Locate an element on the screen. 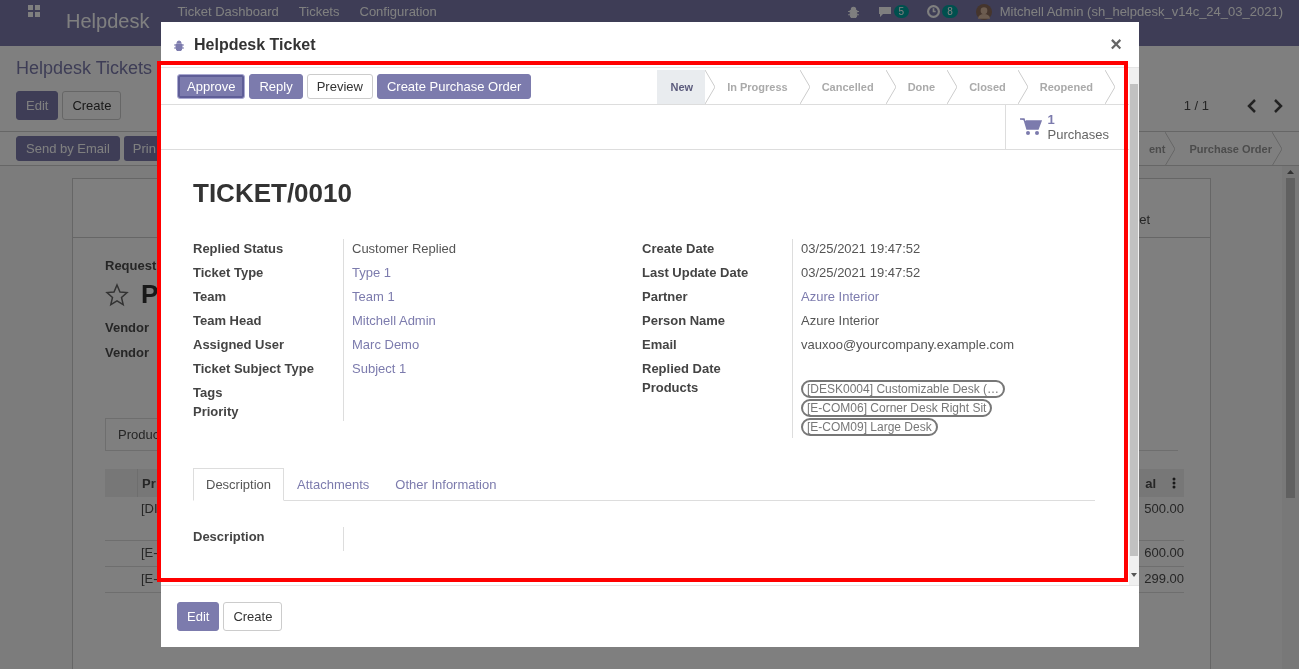  field-label: Priority is located at coordinates (216, 412).